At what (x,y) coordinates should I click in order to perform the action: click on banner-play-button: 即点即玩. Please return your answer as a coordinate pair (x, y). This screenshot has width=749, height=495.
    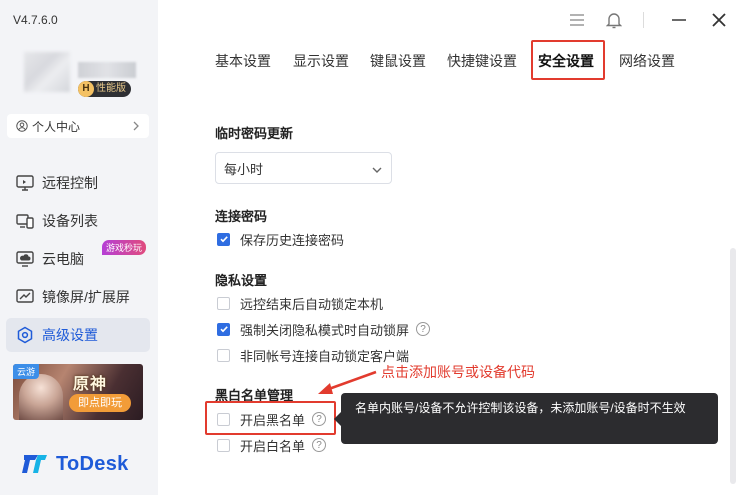
    Looking at the image, I should click on (100, 403).